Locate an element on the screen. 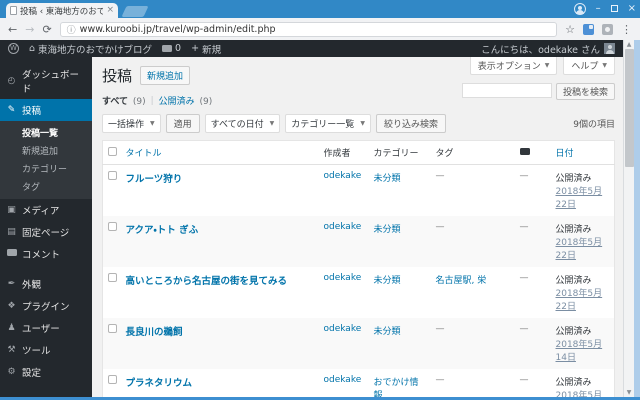 Image resolution: width=640 pixels, height=400 pixels. reload-icon: ⟳ is located at coordinates (46, 29).